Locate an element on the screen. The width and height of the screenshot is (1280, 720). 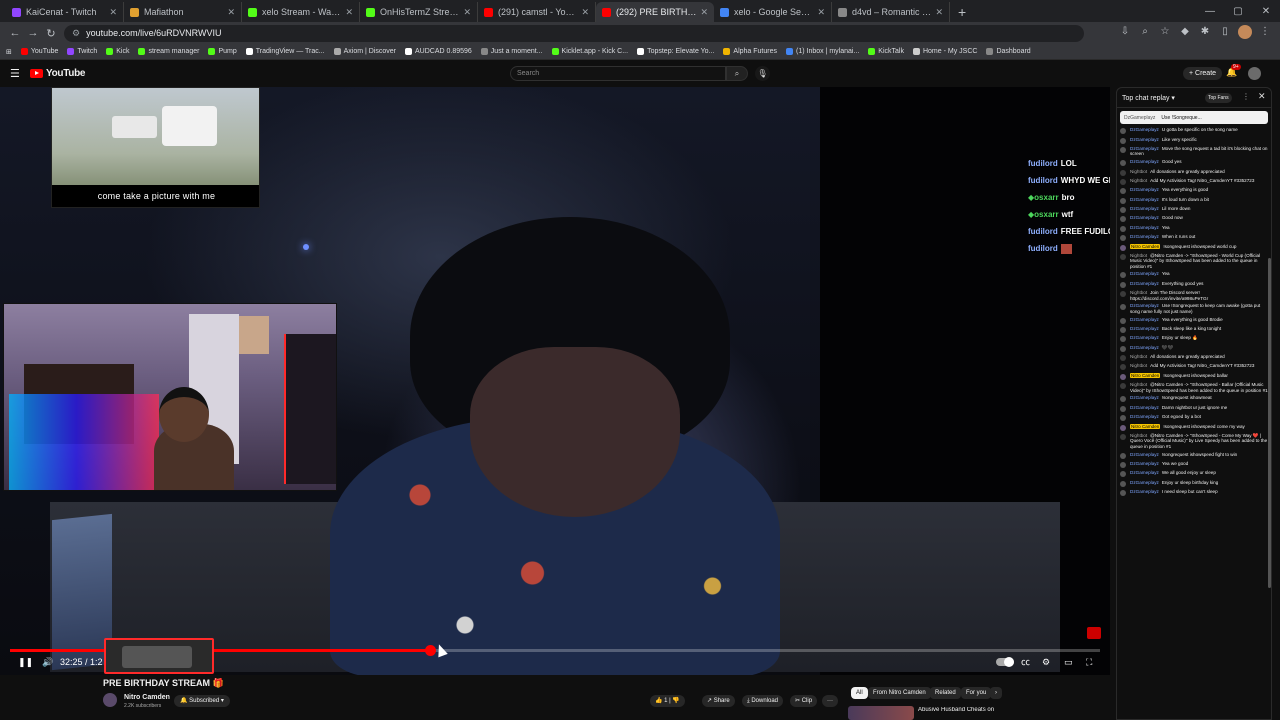
chat-message: DzGameplayz When it runs out is located at coordinates (1194, 237).